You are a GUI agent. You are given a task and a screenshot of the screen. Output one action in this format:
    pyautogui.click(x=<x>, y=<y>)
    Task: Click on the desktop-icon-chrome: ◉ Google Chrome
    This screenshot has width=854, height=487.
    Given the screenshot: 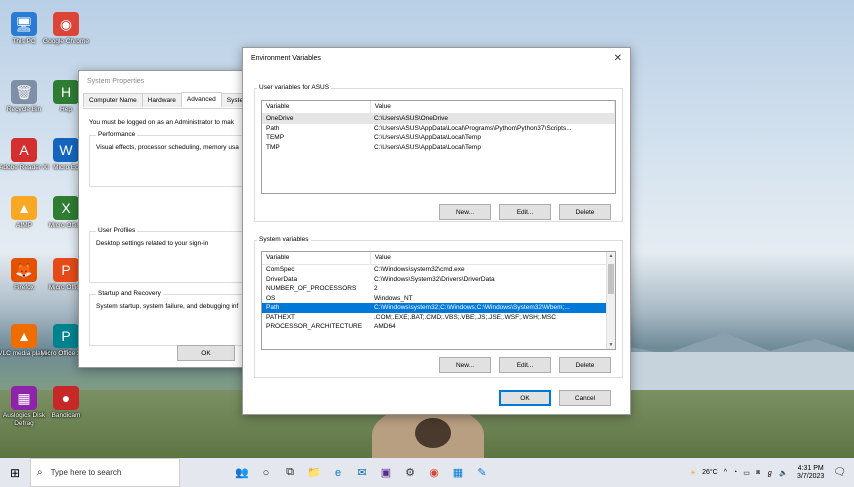 What is the action you would take?
    pyautogui.click(x=66, y=29)
    